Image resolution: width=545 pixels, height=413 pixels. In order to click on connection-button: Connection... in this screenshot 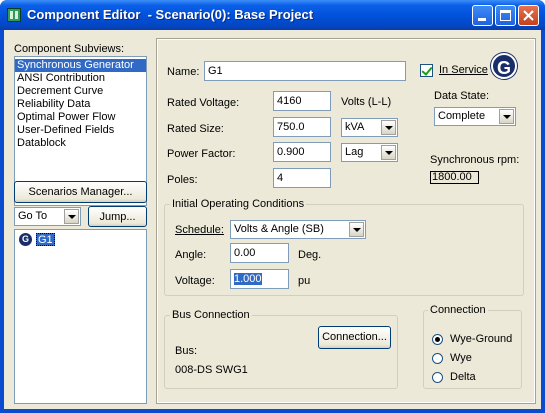, I will do `click(354, 337)`.